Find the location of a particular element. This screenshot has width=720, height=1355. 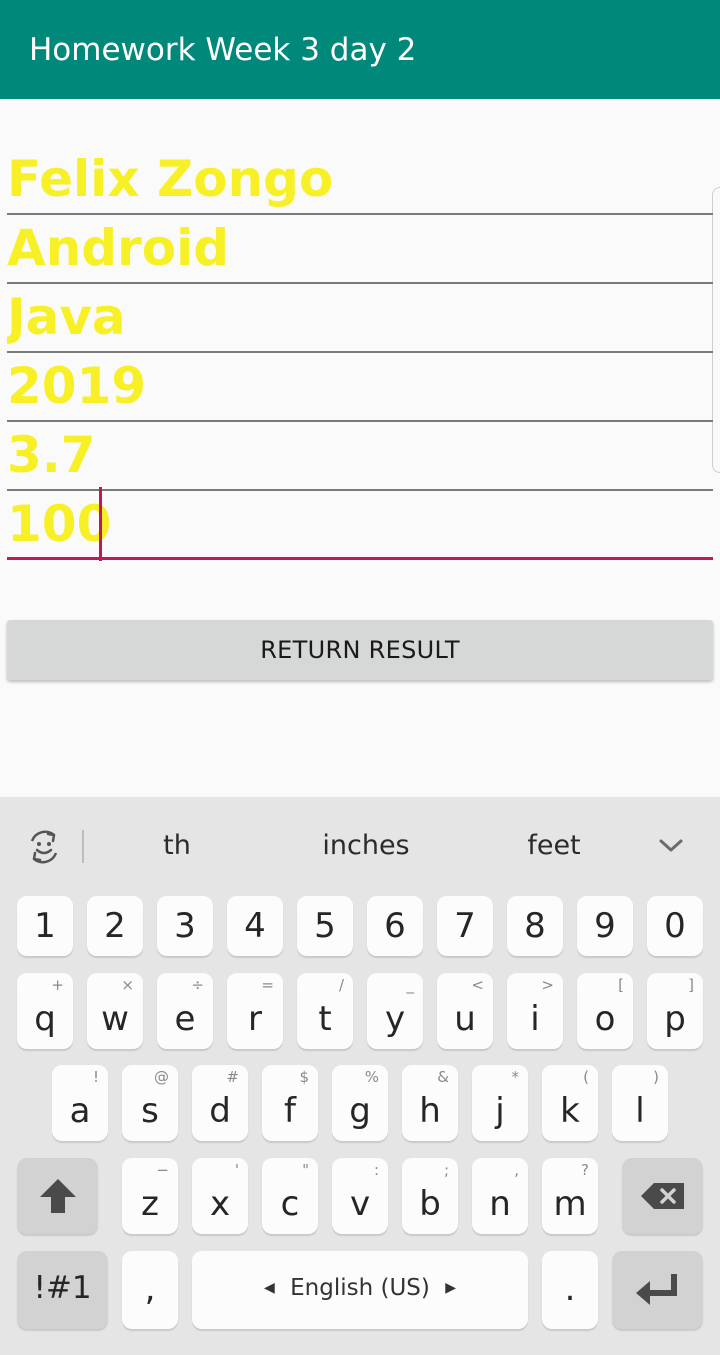

suggestion-1: th is located at coordinates (177, 848).